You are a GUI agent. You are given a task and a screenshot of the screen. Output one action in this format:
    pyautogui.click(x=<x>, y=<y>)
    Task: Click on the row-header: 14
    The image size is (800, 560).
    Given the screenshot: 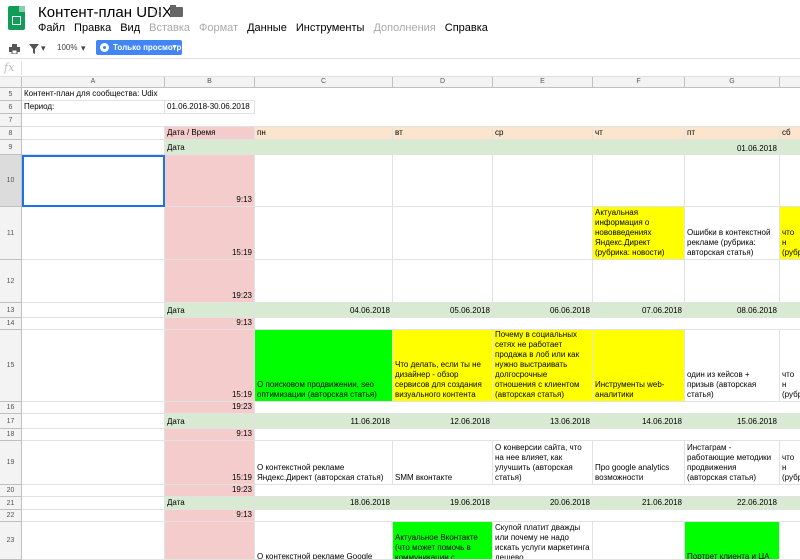 What is the action you would take?
    pyautogui.click(x=11, y=324)
    